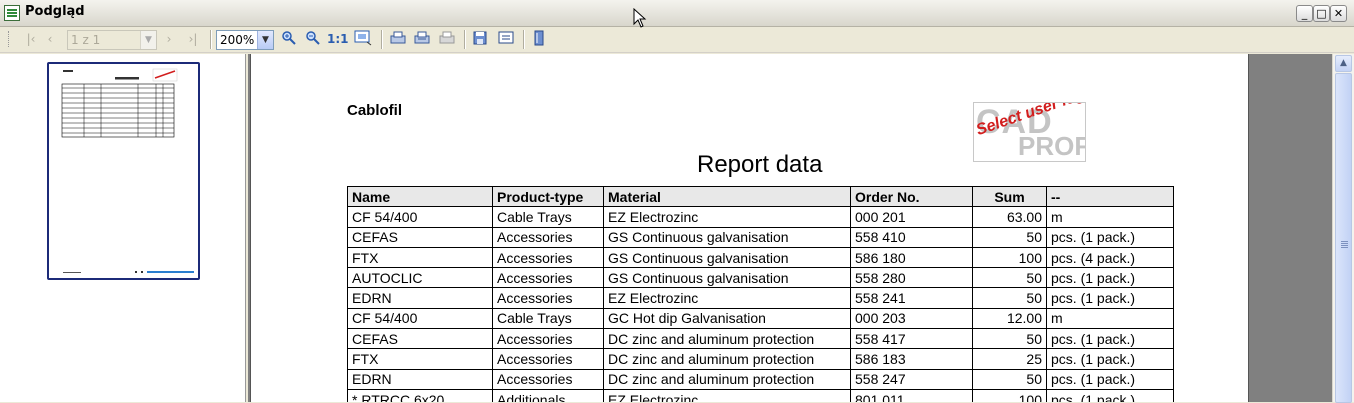  What do you see at coordinates (506, 39) in the screenshot?
I see `export-icon` at bounding box center [506, 39].